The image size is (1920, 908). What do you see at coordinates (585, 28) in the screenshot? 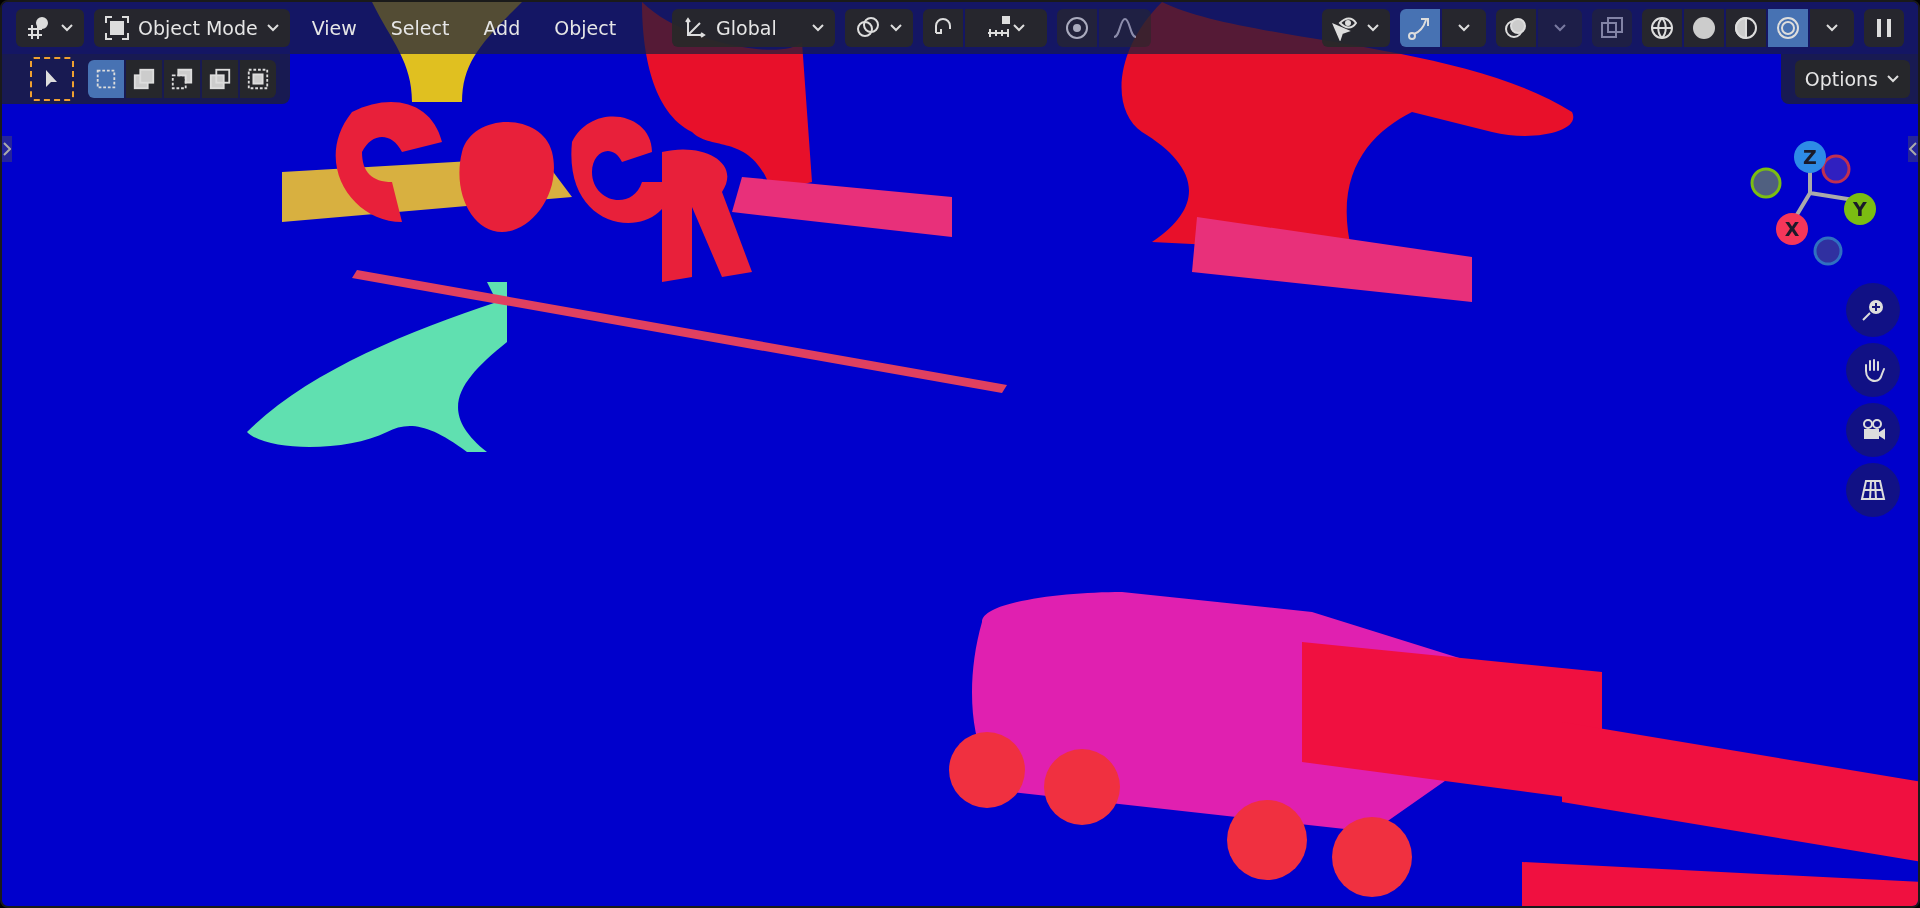
I see `menu-item: Object` at bounding box center [585, 28].